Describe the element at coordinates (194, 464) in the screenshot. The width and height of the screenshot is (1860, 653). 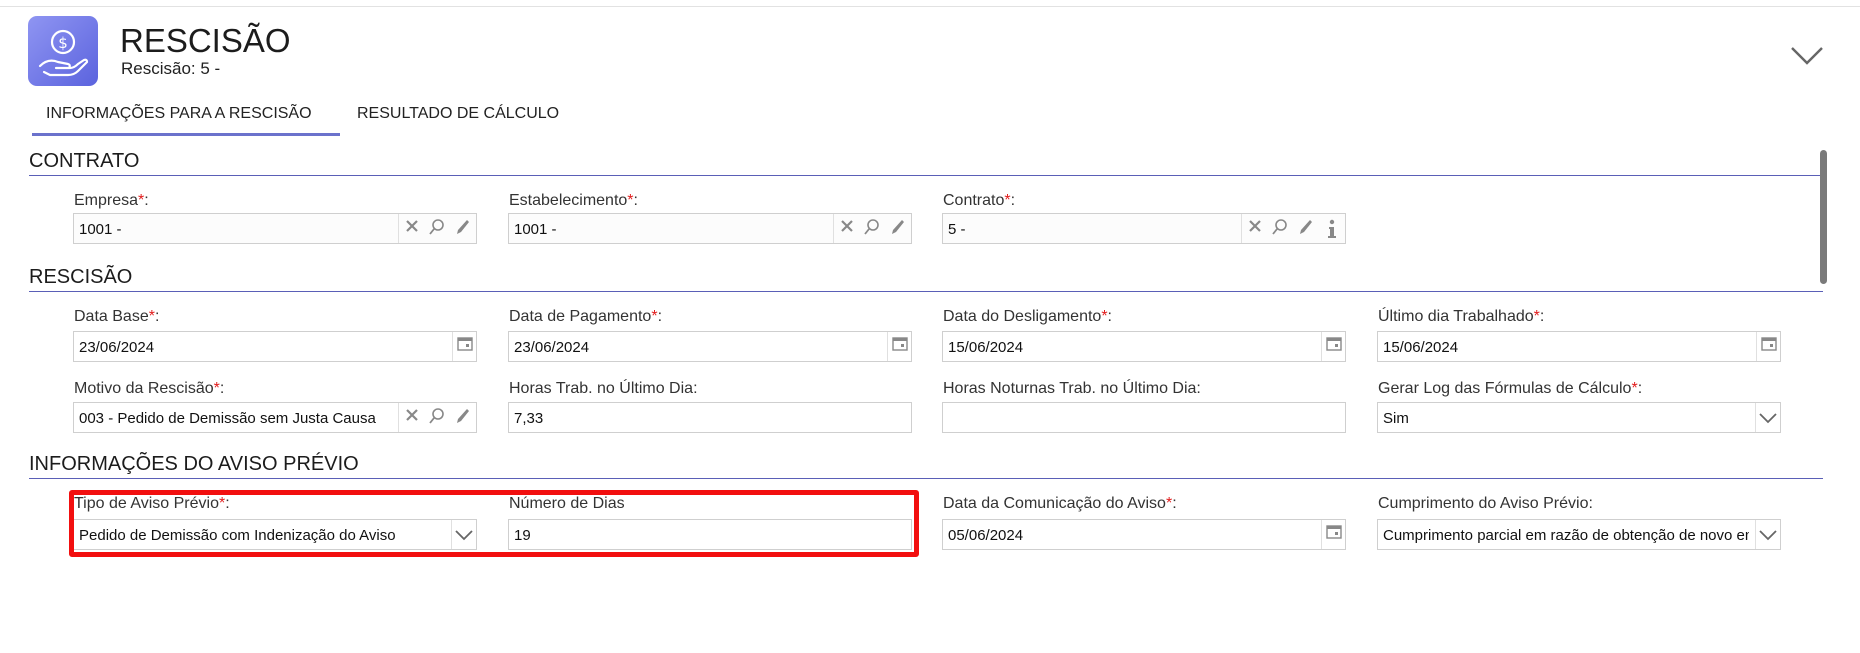
I see `section-title: INFORMAÇÕES DO AVISO PRÉVIO` at that location.